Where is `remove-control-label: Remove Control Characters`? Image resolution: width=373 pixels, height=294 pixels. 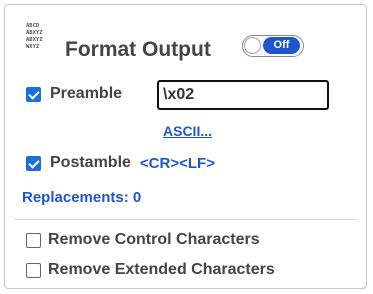 remove-control-label: Remove Control Characters is located at coordinates (154, 239).